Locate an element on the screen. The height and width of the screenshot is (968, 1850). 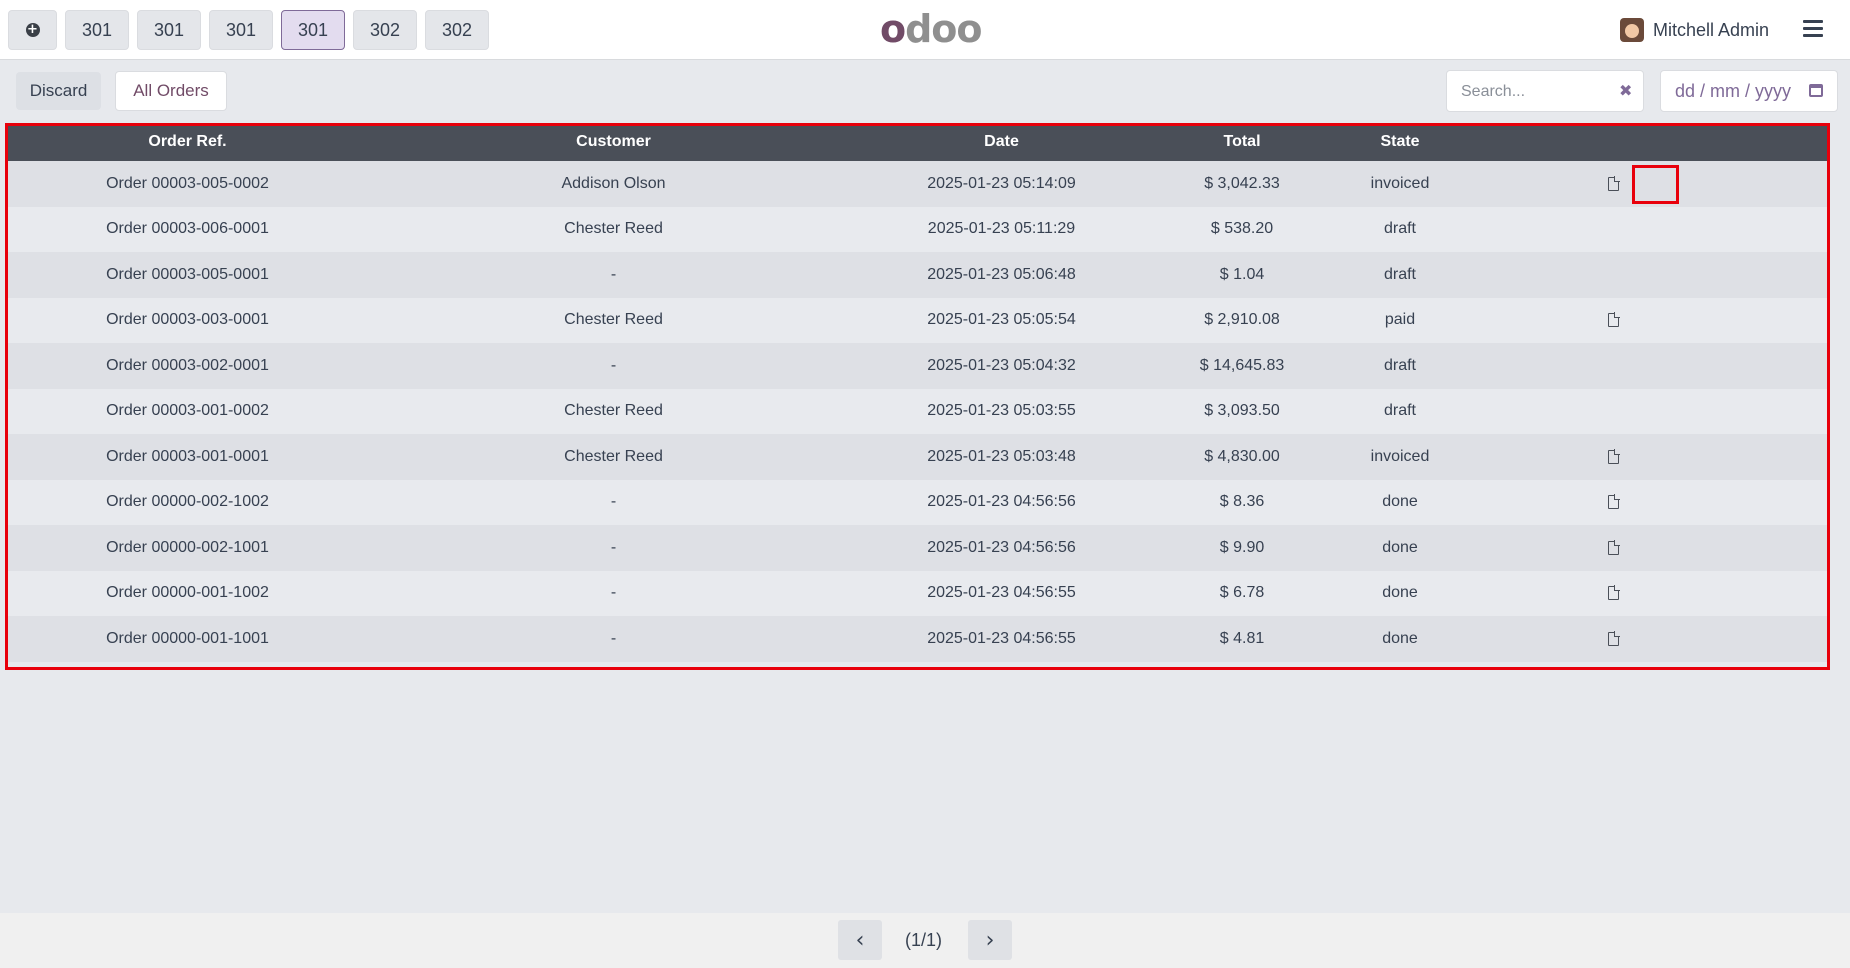
column-header-date: Date is located at coordinates (1001, 142).